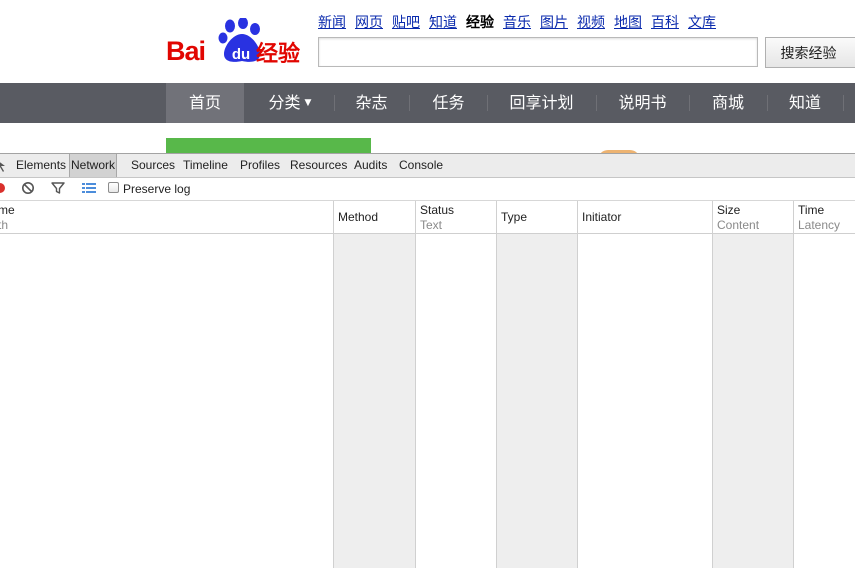  What do you see at coordinates (514, 217) in the screenshot?
I see `column-title: Type` at bounding box center [514, 217].